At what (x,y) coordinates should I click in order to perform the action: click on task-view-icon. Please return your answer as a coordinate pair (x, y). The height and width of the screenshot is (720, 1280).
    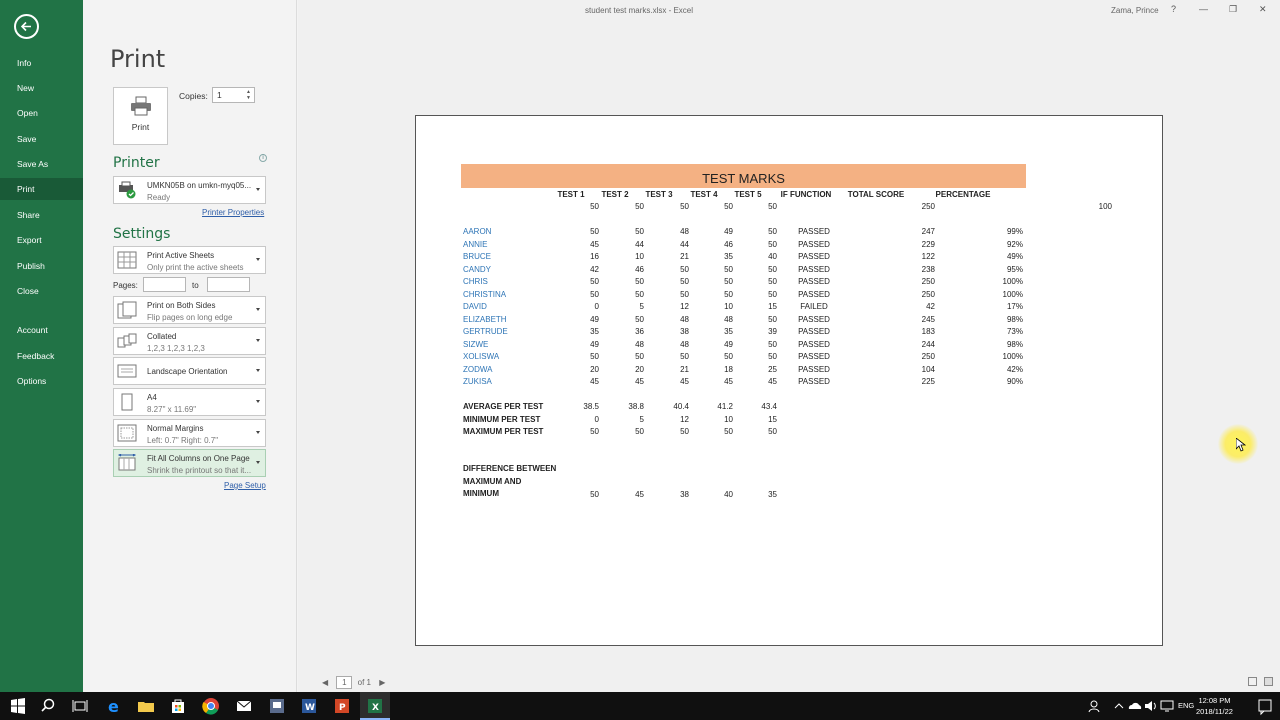
    Looking at the image, I should click on (80, 706).